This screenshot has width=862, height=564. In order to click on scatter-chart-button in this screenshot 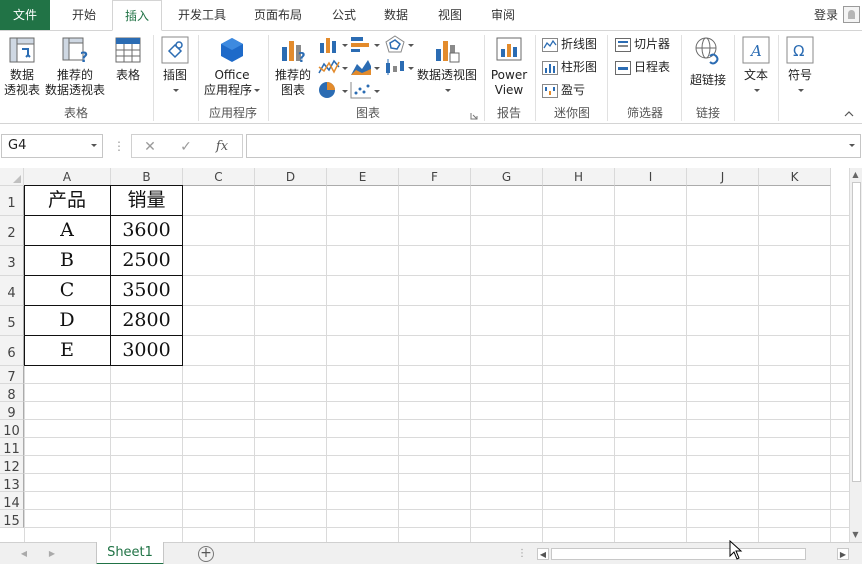, I will do `click(365, 91)`.